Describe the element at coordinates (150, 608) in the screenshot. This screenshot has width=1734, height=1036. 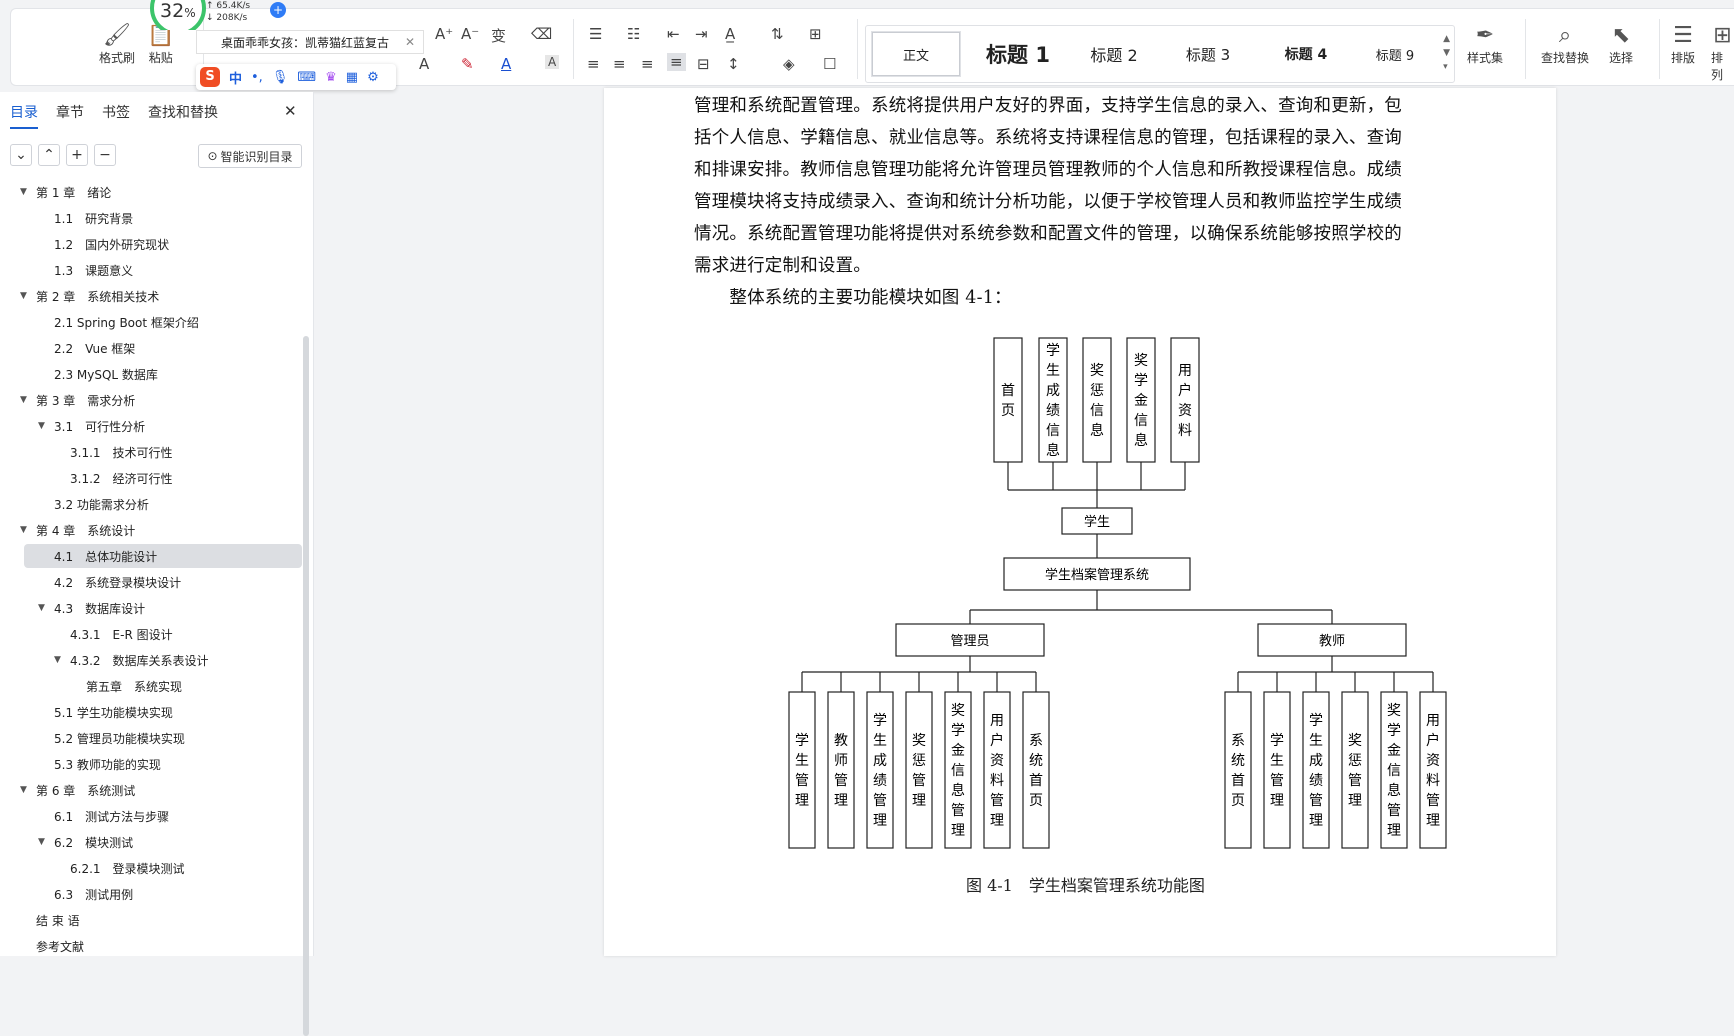
I see `toc-item: ▼ 4.3 数据库设计` at that location.